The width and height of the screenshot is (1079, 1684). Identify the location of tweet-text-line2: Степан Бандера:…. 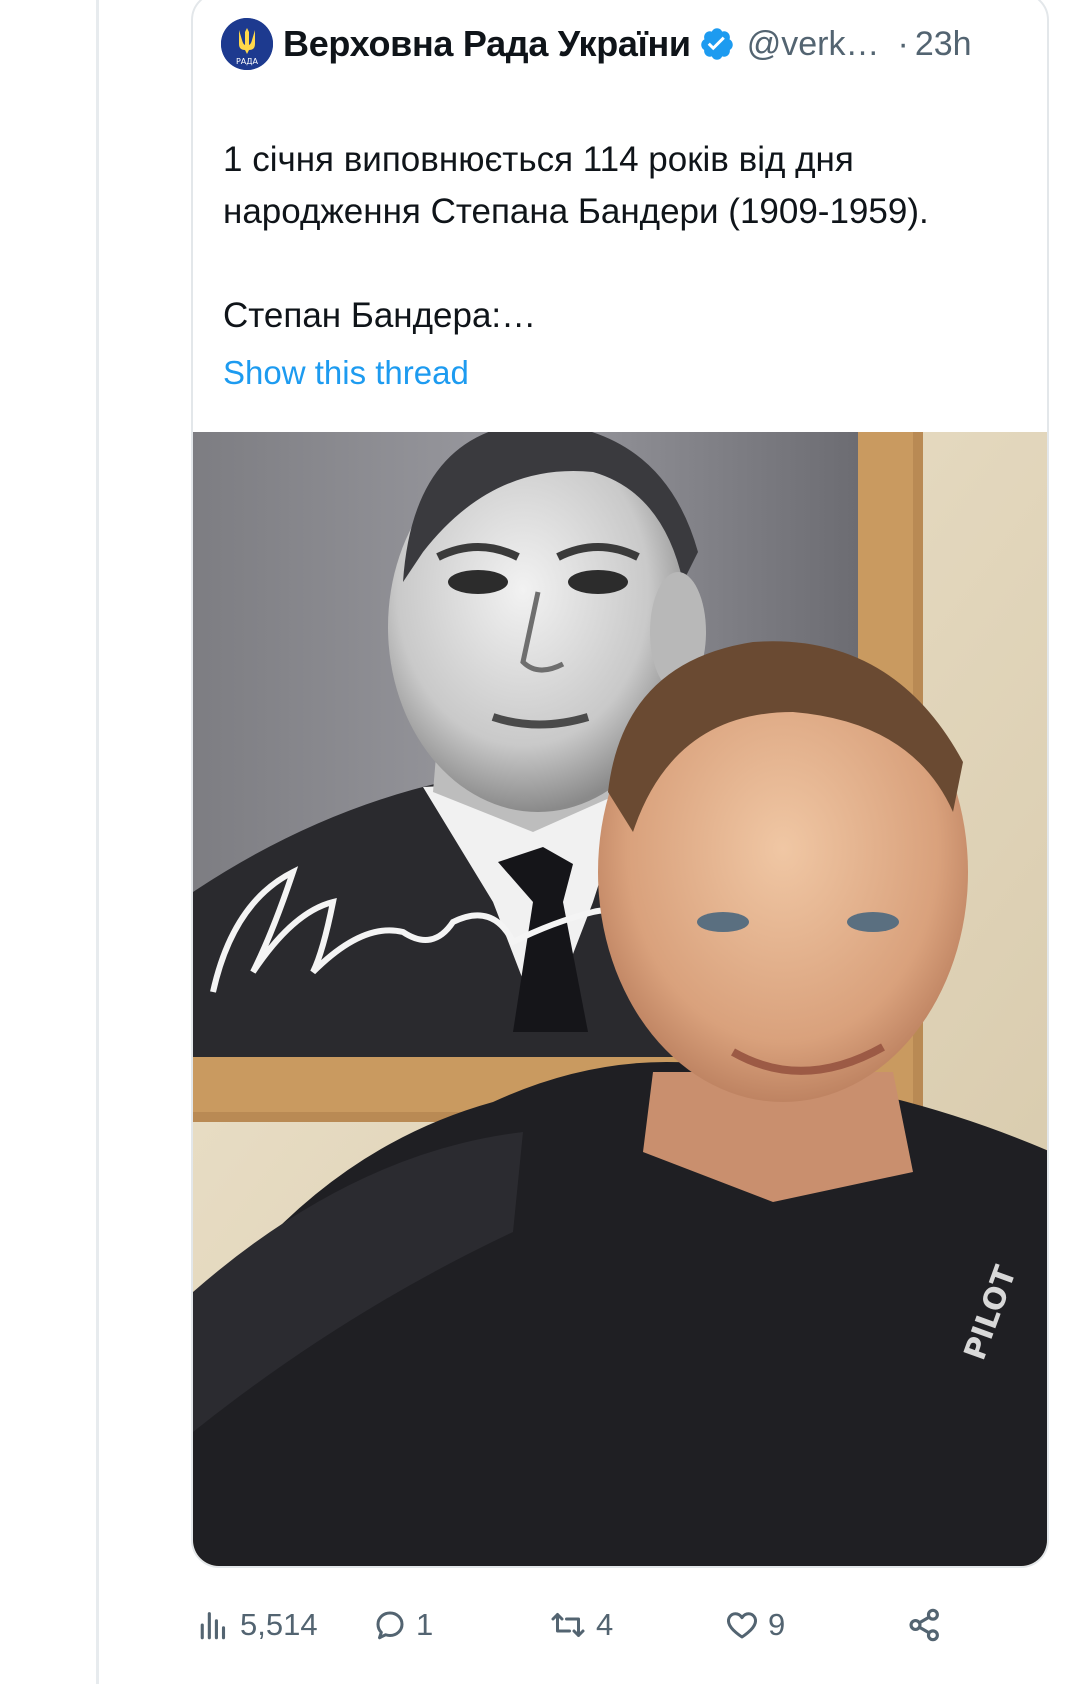
(380, 315).